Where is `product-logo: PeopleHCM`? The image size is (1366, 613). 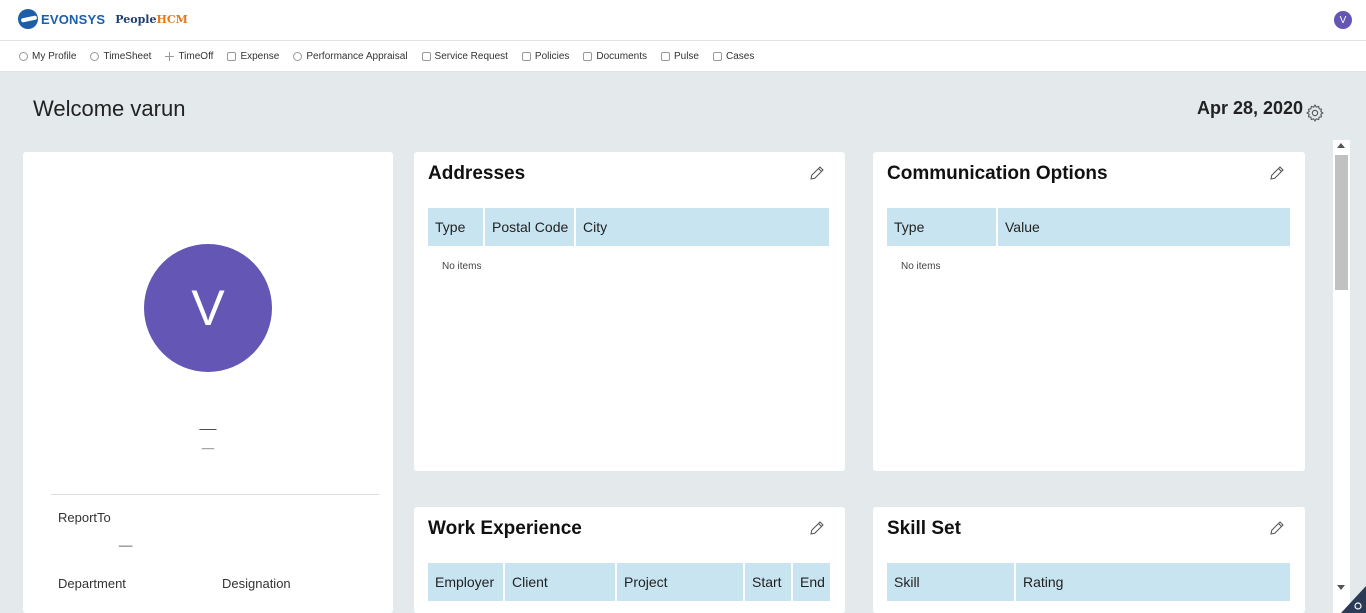
product-logo: PeopleHCM is located at coordinates (151, 19).